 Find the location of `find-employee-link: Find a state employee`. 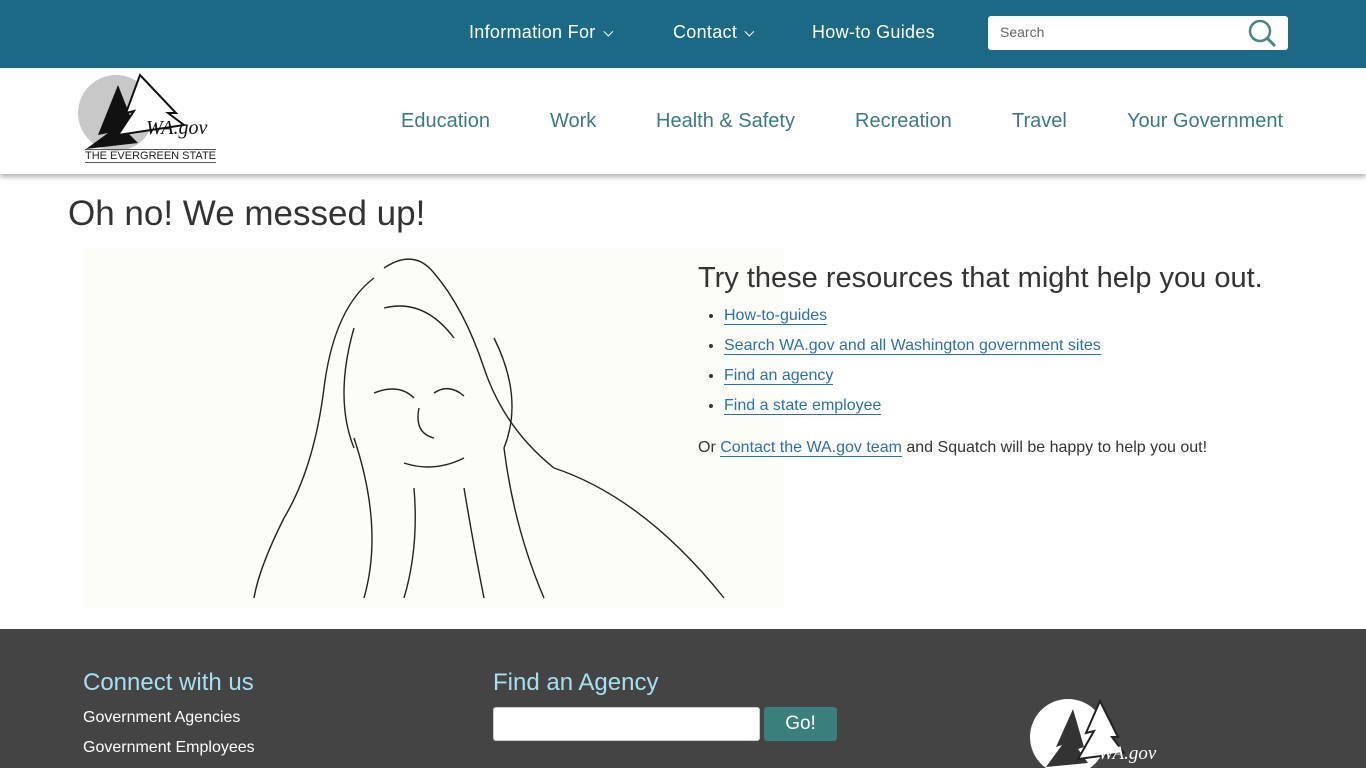

find-employee-link: Find a state employee is located at coordinates (803, 406).